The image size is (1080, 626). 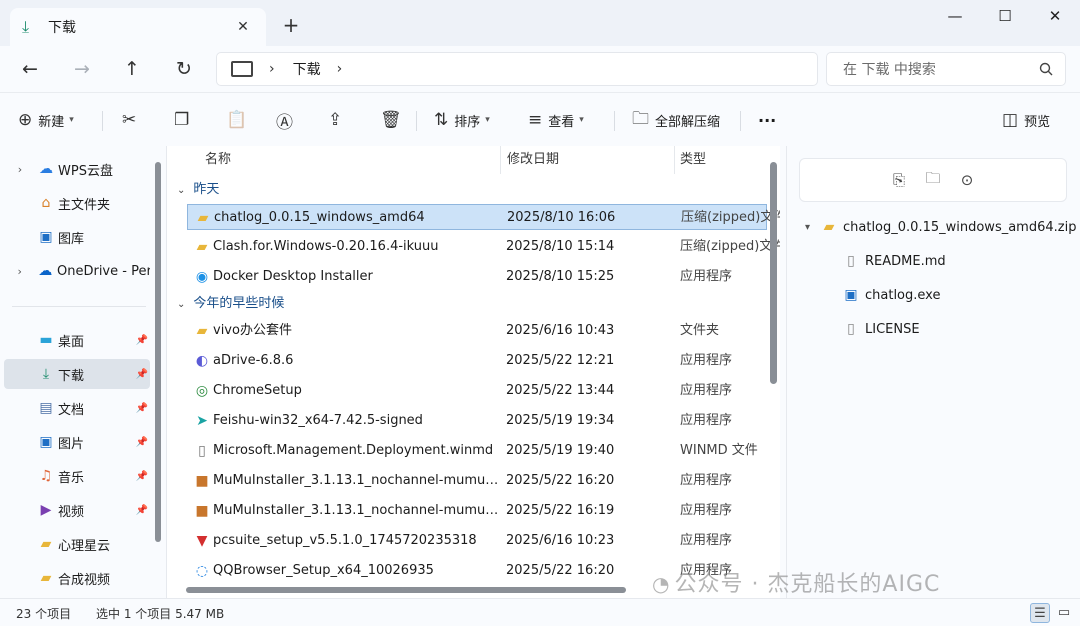 I want to click on feishu-icon: ➤, so click(x=202, y=421).